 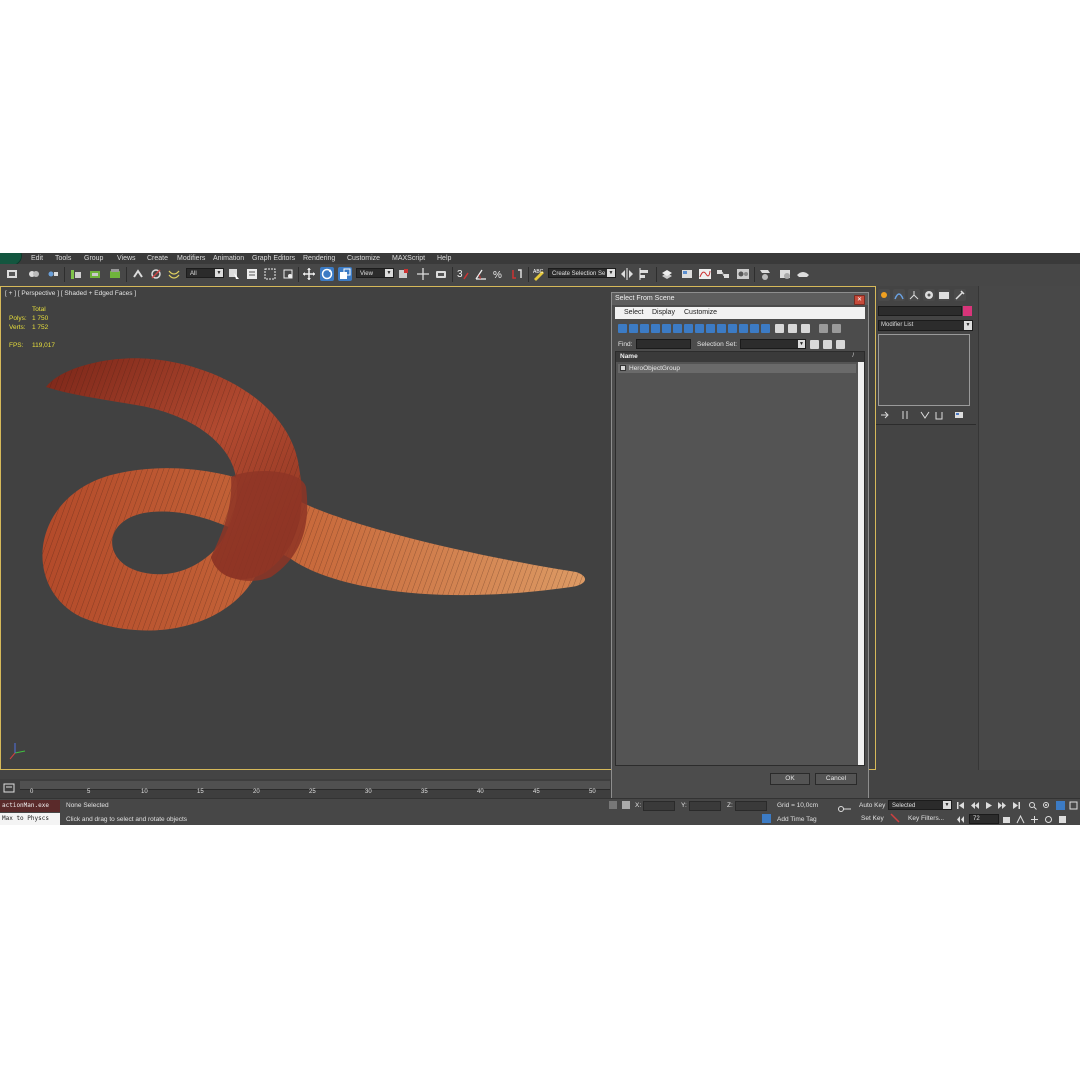 I want to click on key-mode-toggle-icon, so click(x=960, y=819).